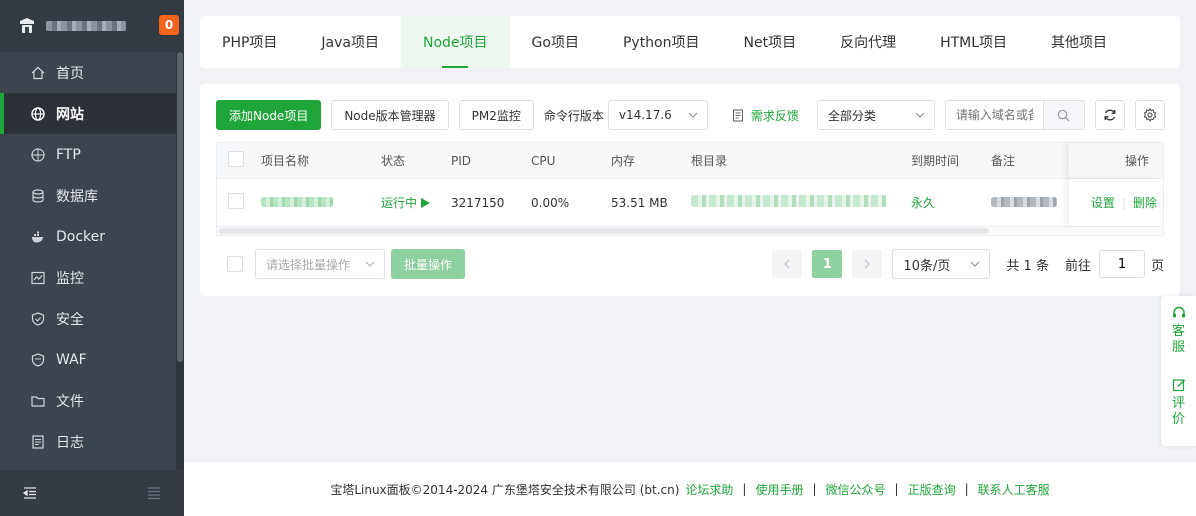 This screenshot has height=516, width=1196. Describe the element at coordinates (1121, 264) in the screenshot. I see `goto-page-input` at that location.